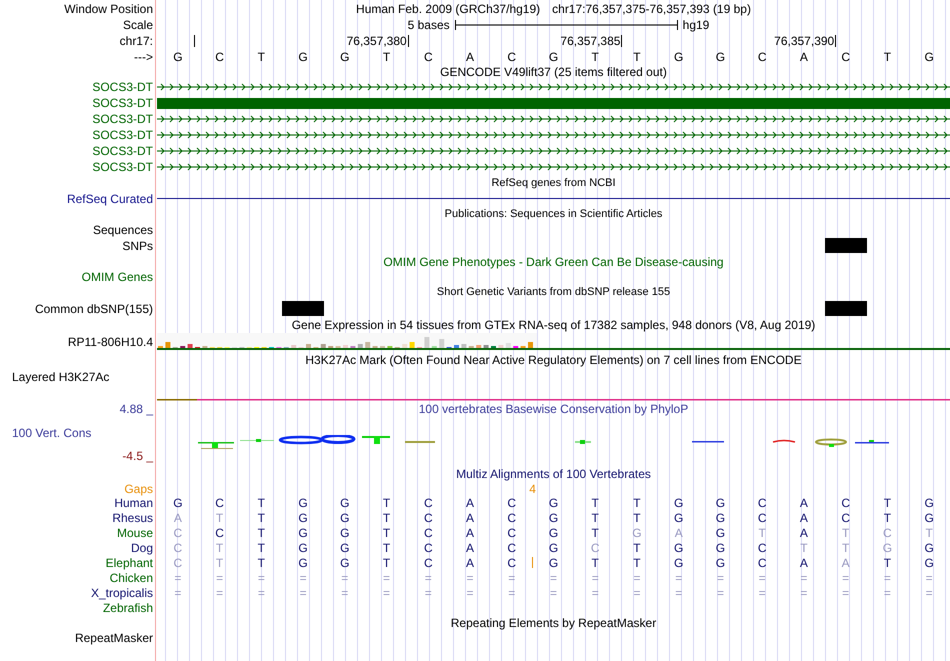 The height and width of the screenshot is (661, 950). Describe the element at coordinates (60, 377) in the screenshot. I see `track-label: Layered H3K27Ac` at that location.